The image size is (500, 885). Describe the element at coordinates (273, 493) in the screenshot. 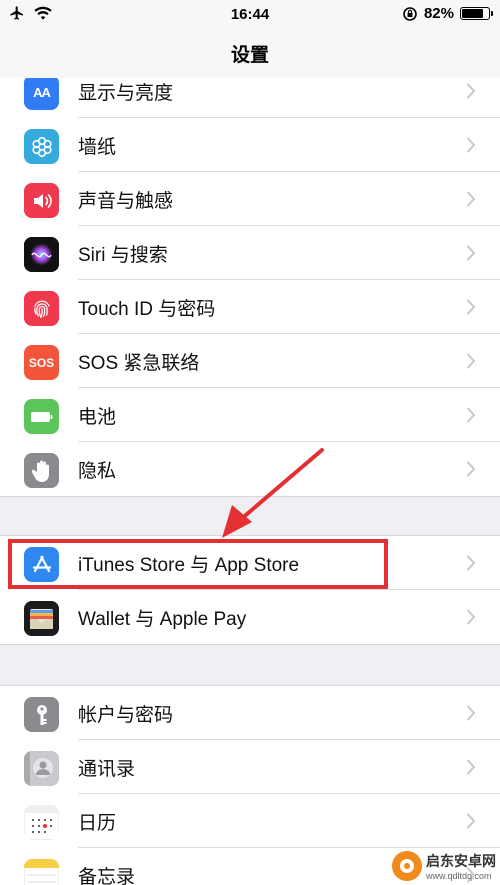

I see `annotation-arrow` at that location.